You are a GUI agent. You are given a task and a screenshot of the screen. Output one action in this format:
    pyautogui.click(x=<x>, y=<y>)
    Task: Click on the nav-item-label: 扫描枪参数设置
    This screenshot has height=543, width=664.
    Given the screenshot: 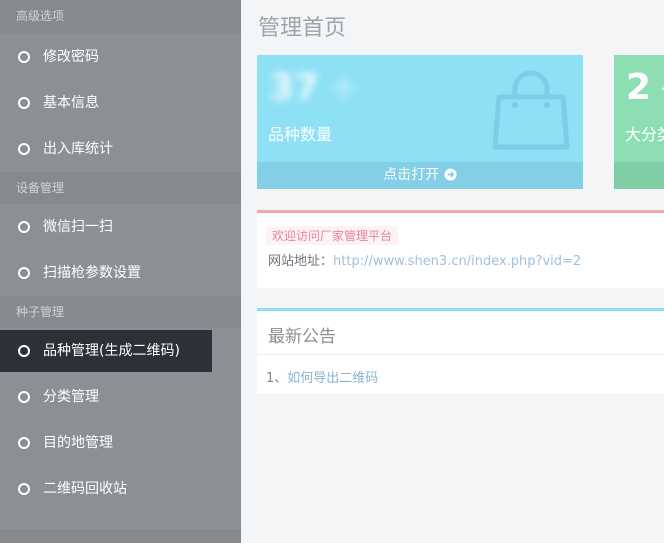 What is the action you would take?
    pyautogui.click(x=92, y=273)
    